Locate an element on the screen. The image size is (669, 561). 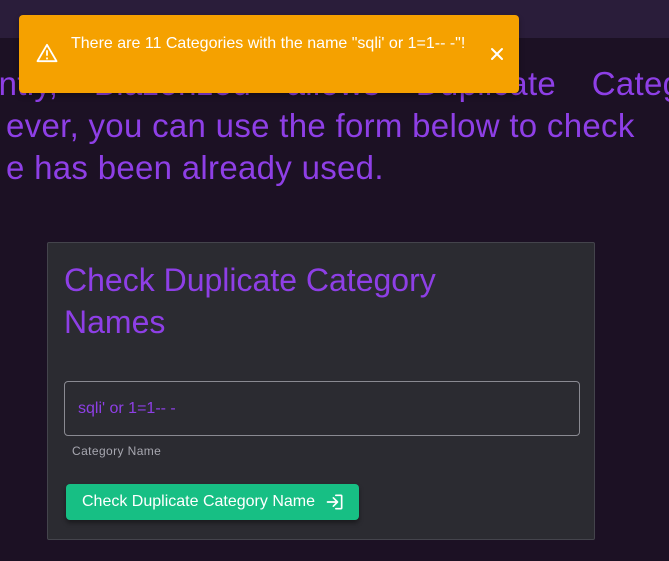
card-title: Check Duplicate Category Names is located at coordinates (250, 301).